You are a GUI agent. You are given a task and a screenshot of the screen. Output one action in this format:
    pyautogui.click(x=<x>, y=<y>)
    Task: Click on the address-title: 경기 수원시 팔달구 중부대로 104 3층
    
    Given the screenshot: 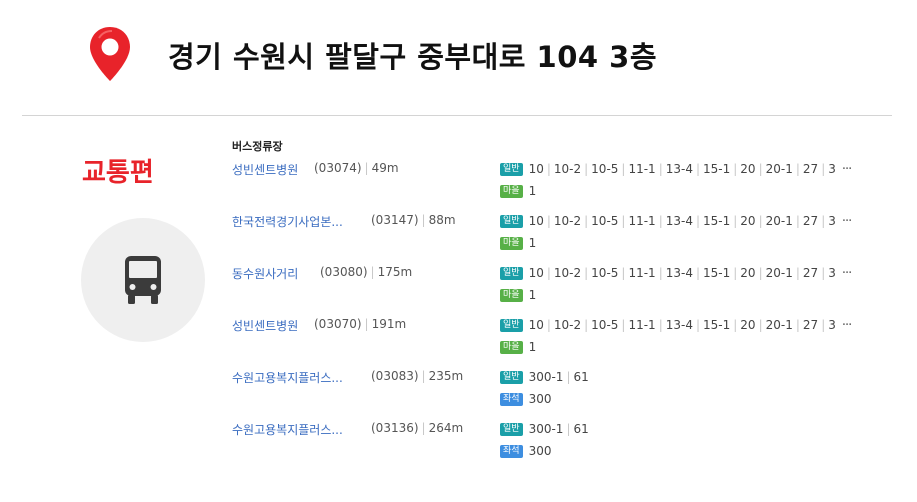 What is the action you would take?
    pyautogui.click(x=413, y=57)
    